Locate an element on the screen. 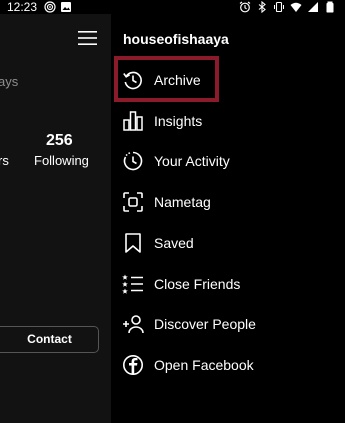 The width and height of the screenshot is (345, 423). menu-label: Insights is located at coordinates (178, 121).